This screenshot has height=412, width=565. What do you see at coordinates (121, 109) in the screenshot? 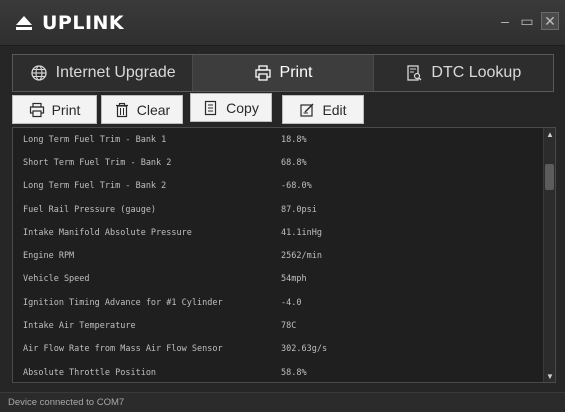
I see `trash-icon` at bounding box center [121, 109].